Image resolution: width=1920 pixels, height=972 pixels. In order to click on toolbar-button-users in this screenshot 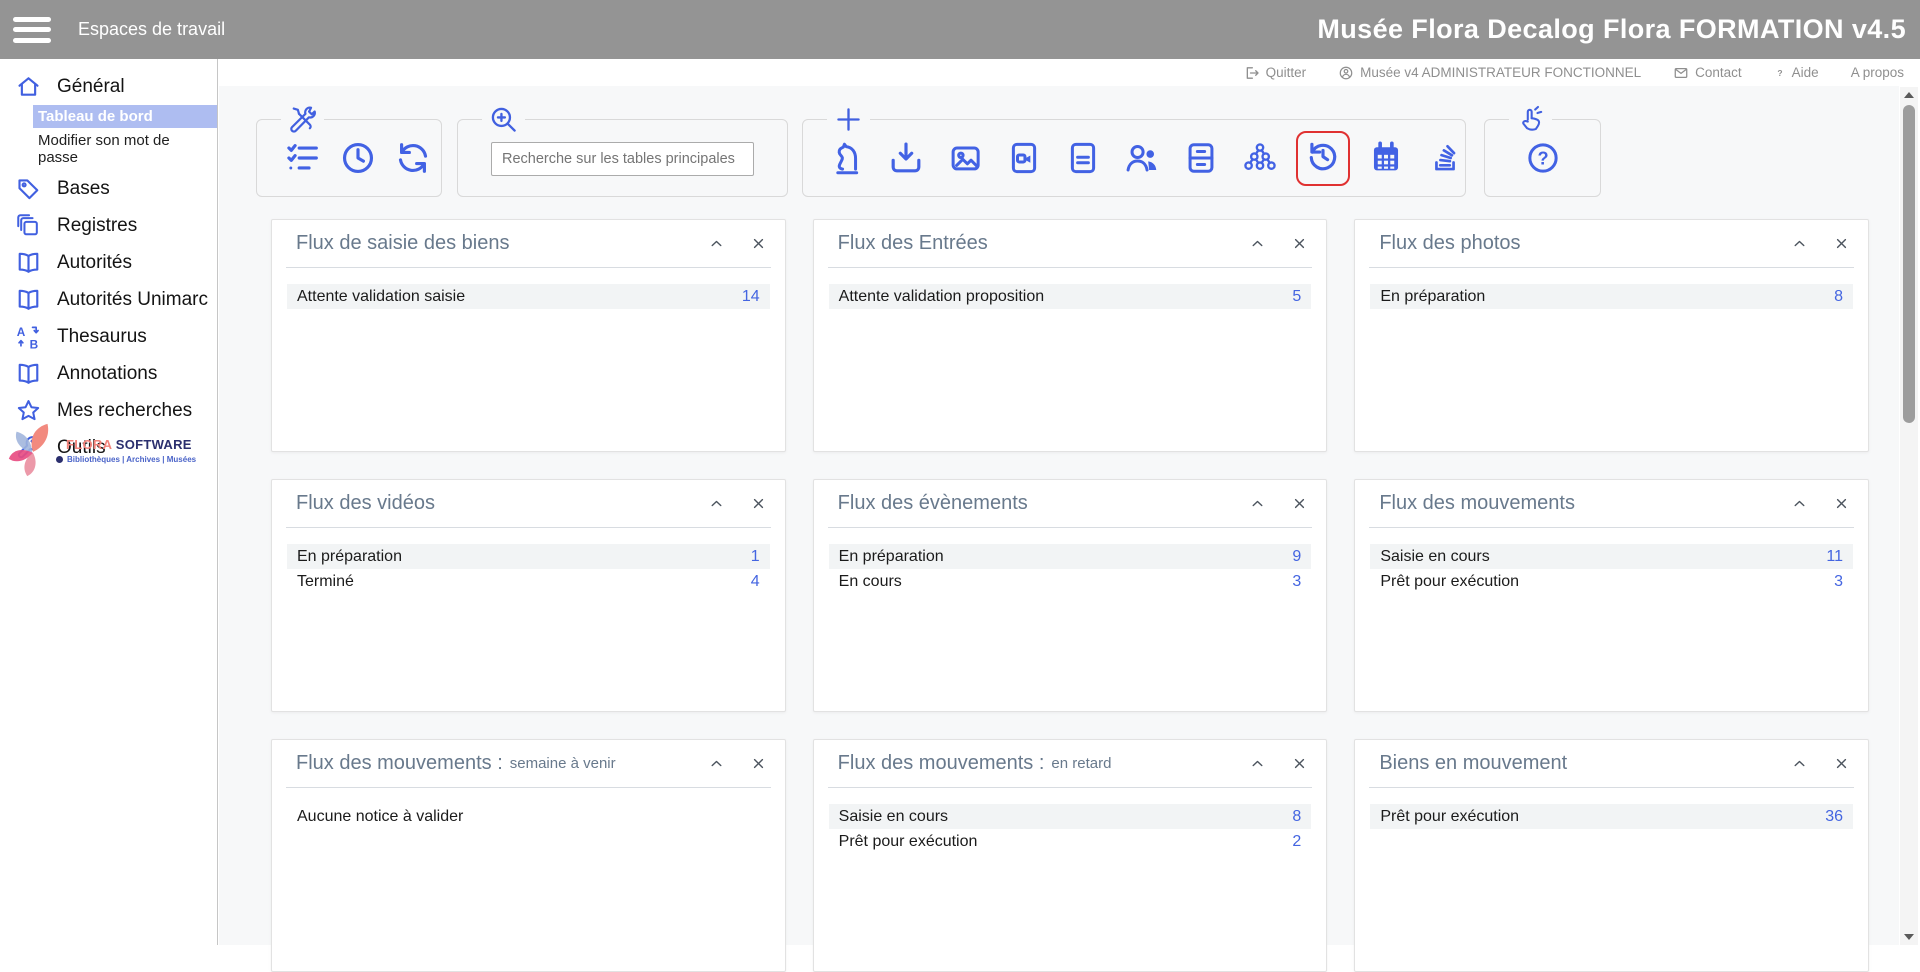, I will do `click(1142, 158)`.